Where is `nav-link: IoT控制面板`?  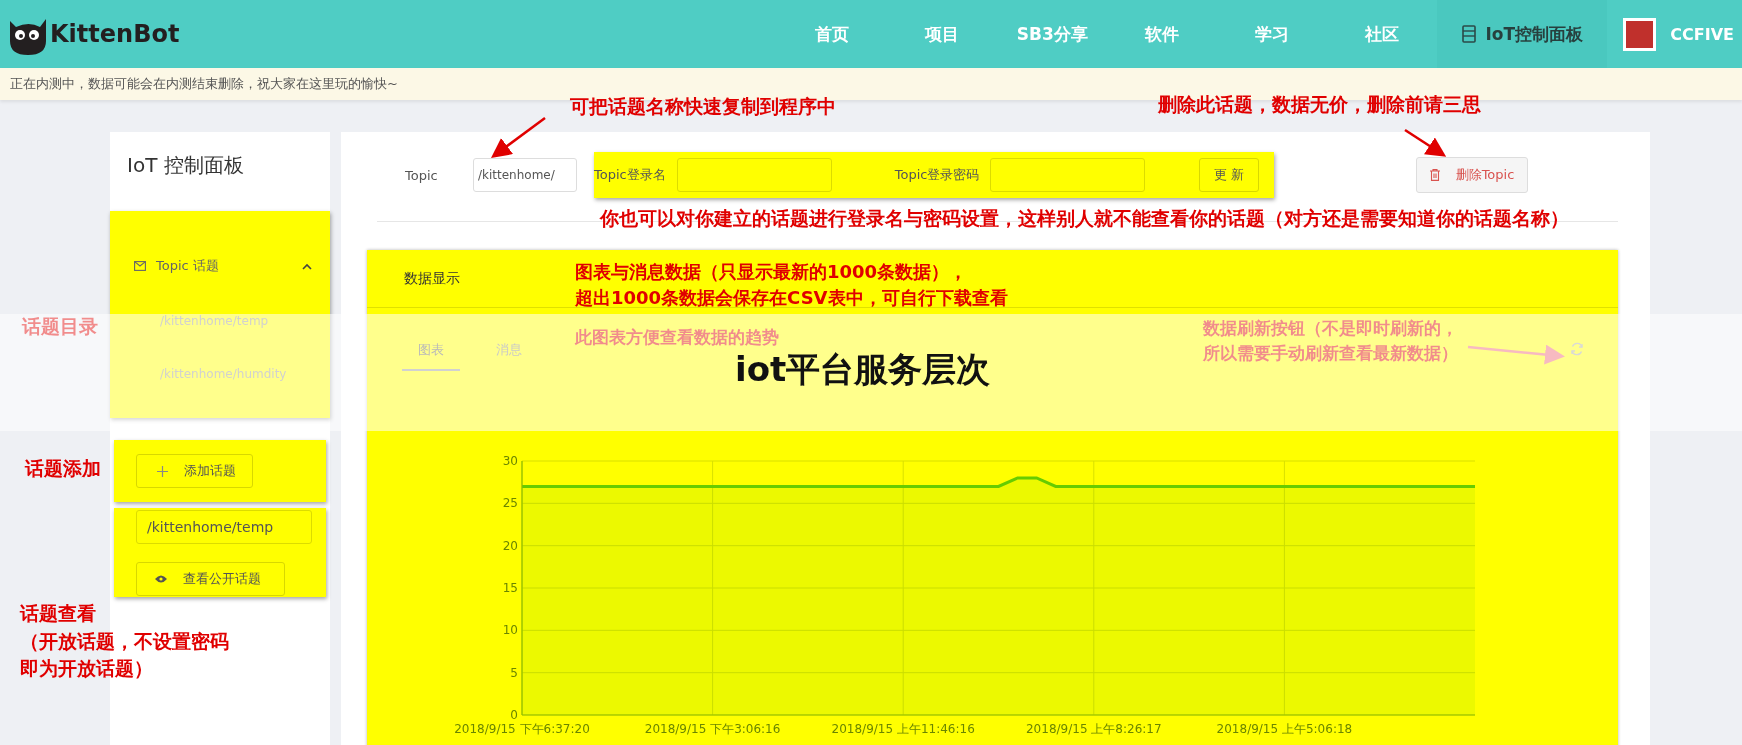 nav-link: IoT控制面板 is located at coordinates (1522, 34).